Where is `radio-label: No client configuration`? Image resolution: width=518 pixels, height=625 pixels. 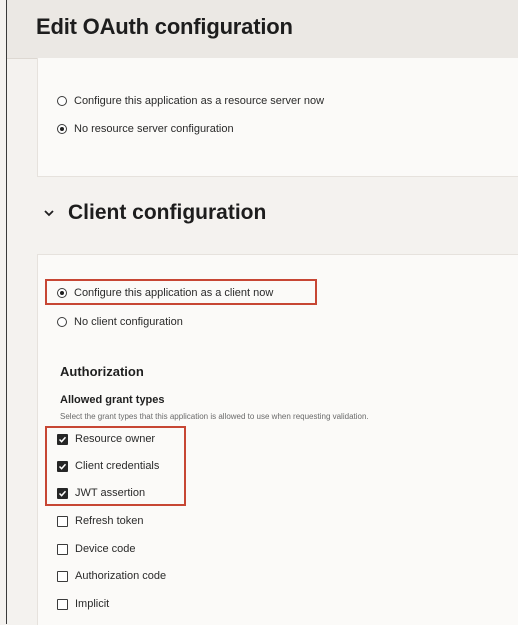 radio-label: No client configuration is located at coordinates (128, 322).